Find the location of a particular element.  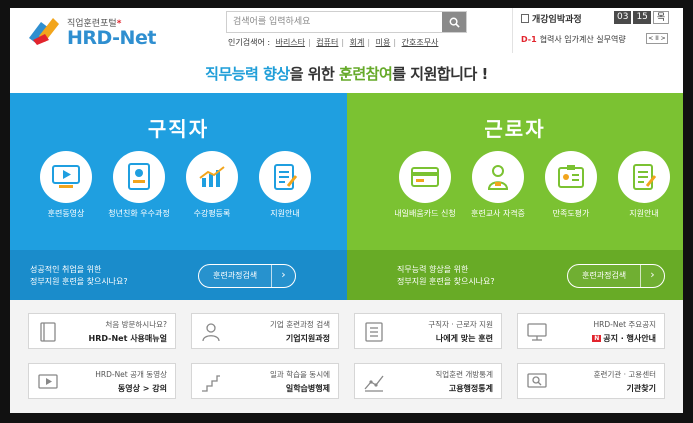

seeker-item-support-guide: 지원안내 is located at coordinates (285, 185).